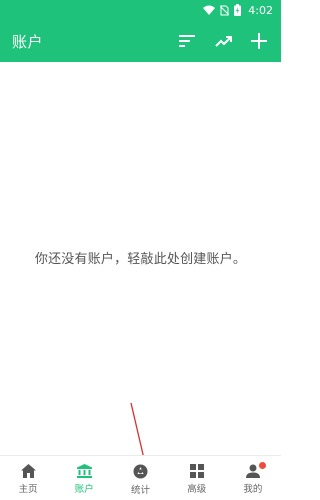 The image size is (320, 500). I want to click on home-icon, so click(28, 471).